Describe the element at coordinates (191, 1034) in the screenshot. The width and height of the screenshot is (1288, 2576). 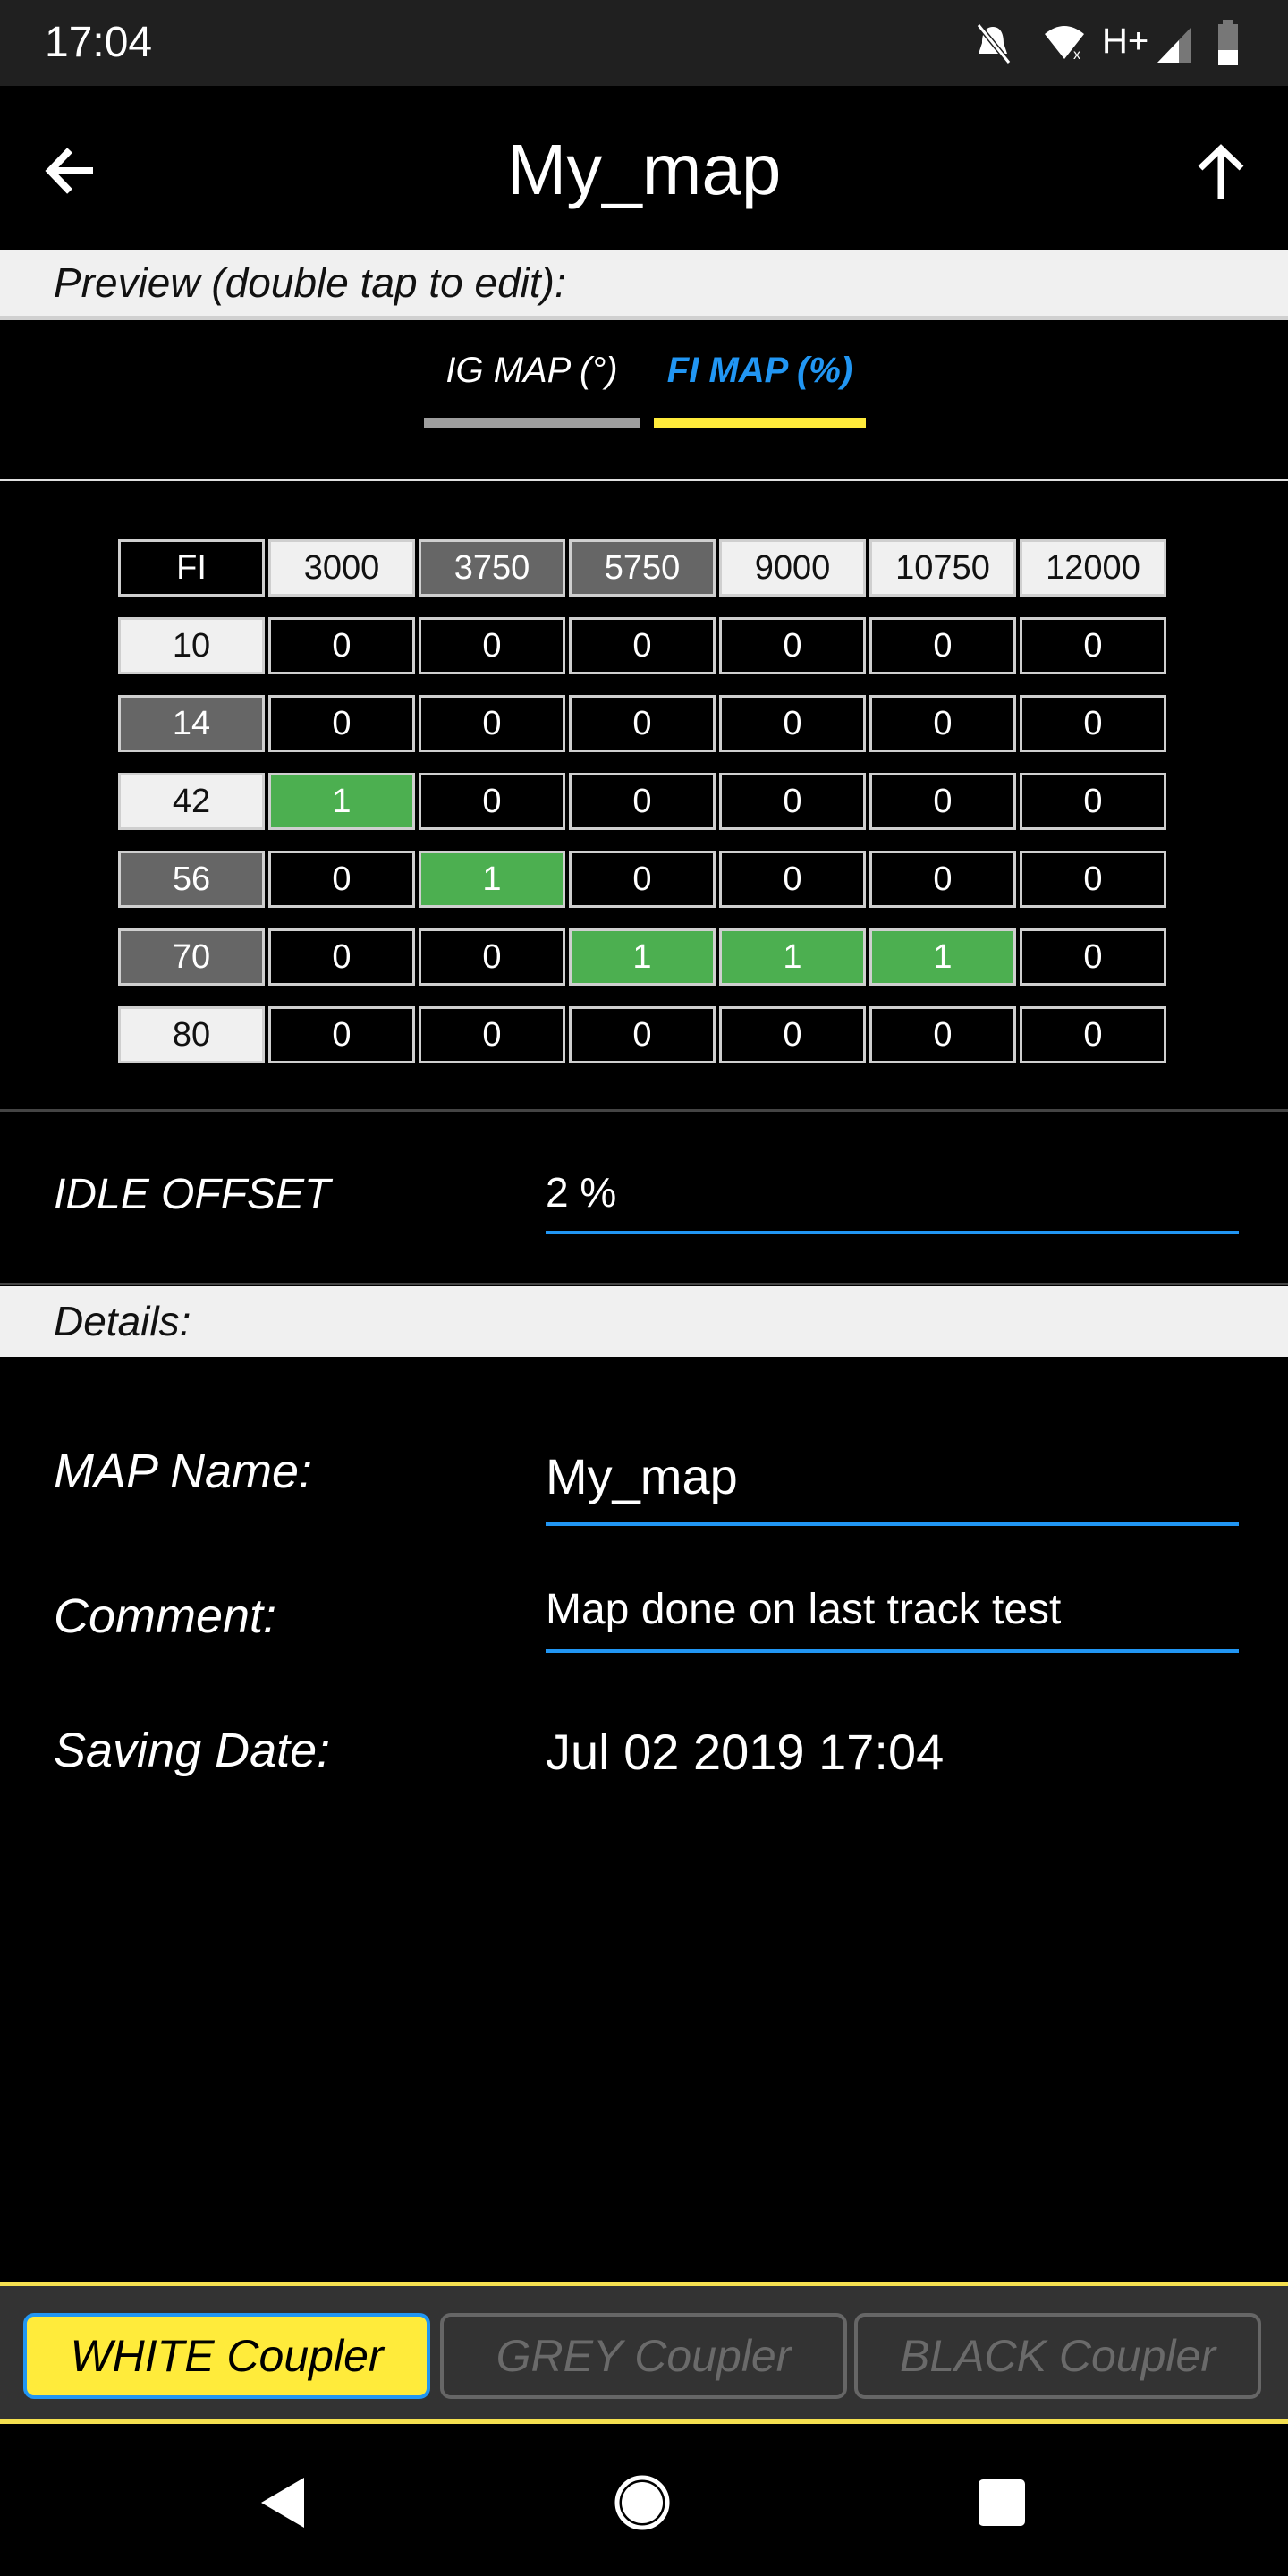
I see `row-header: 80` at that location.